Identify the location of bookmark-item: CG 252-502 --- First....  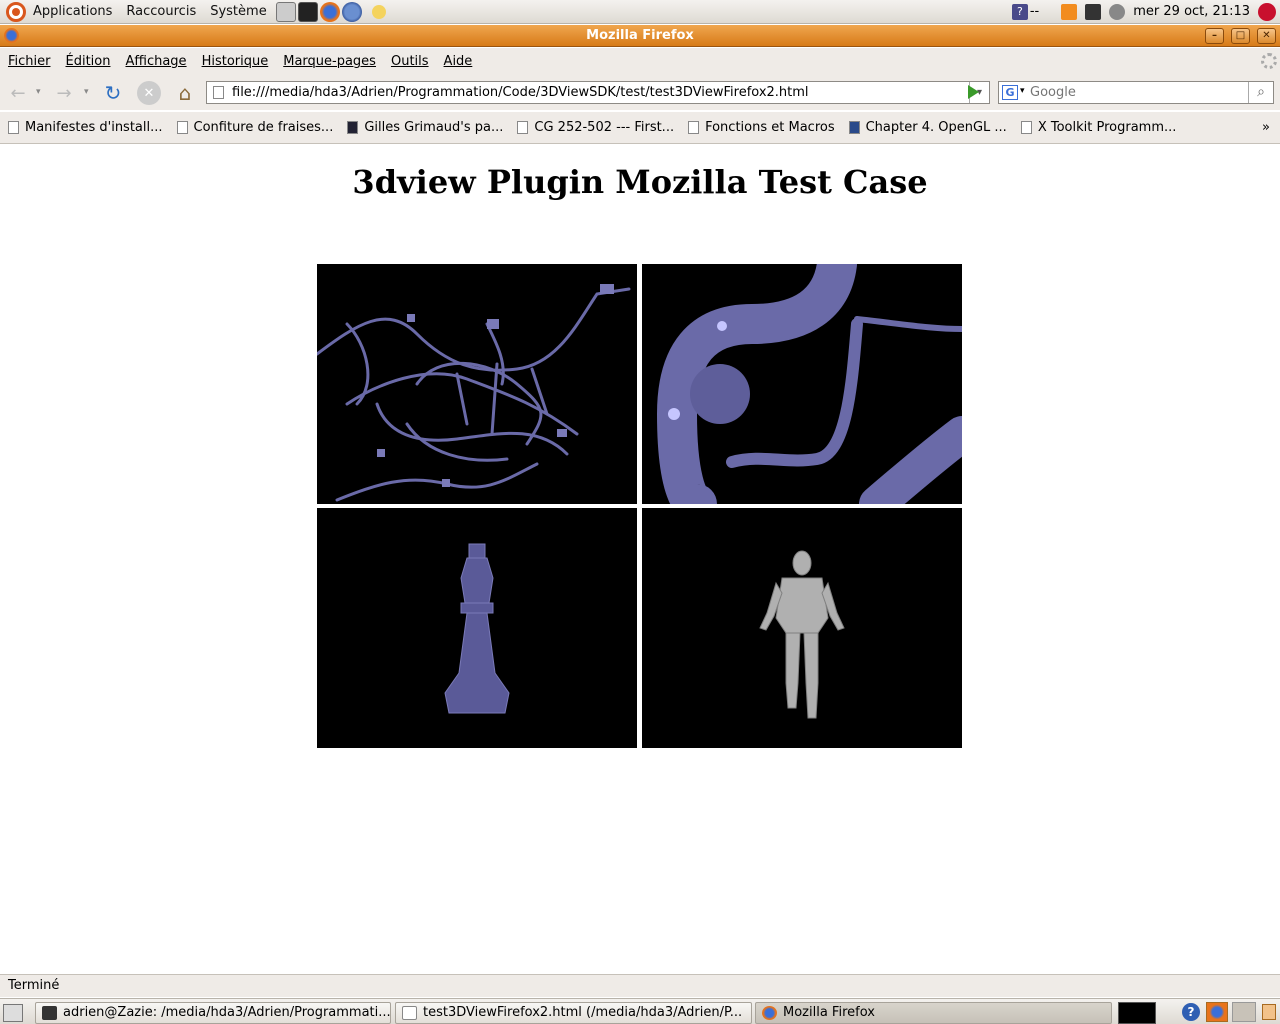
(595, 127).